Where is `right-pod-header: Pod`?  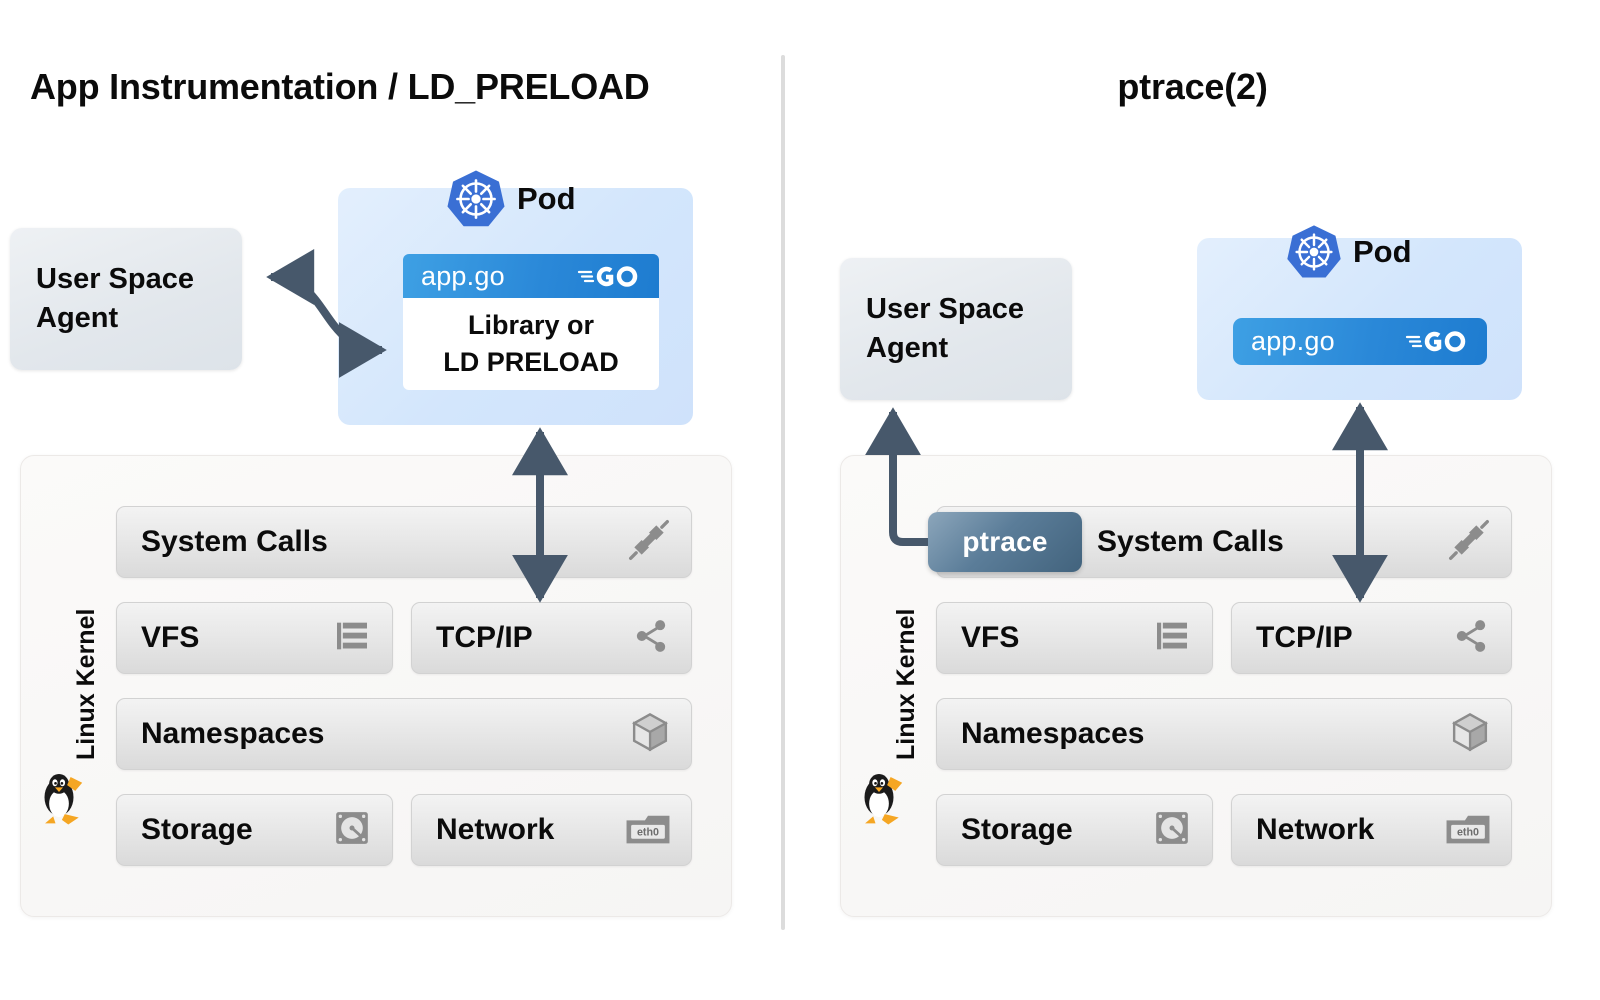
right-pod-header: Pod is located at coordinates (1348, 252).